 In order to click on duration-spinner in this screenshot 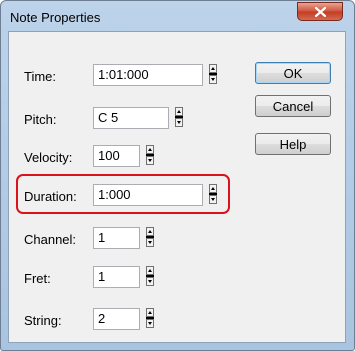, I will do `click(213, 194)`.